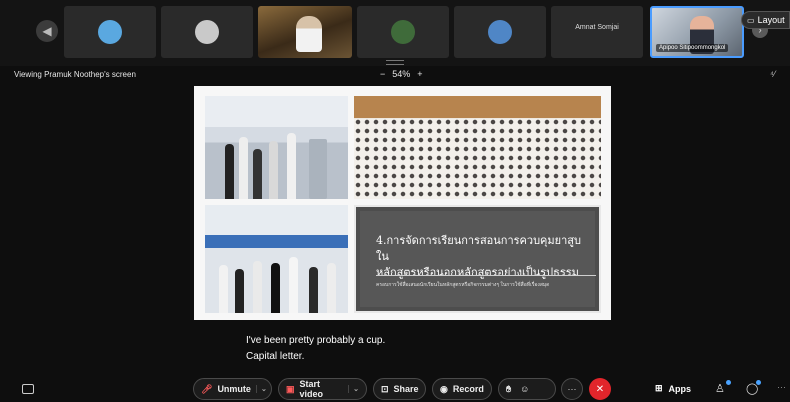 The width and height of the screenshot is (790, 402). Describe the element at coordinates (659, 388) in the screenshot. I see `apps-icon: ⊞` at that location.